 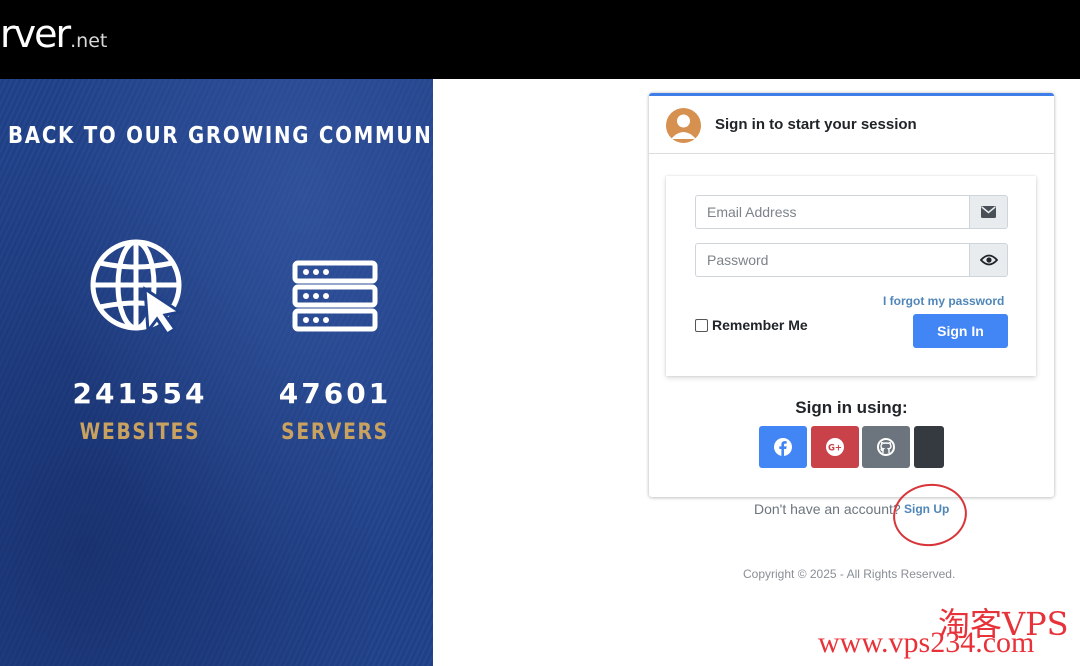 I want to click on sign-in-button: Sign In, so click(x=960, y=331).